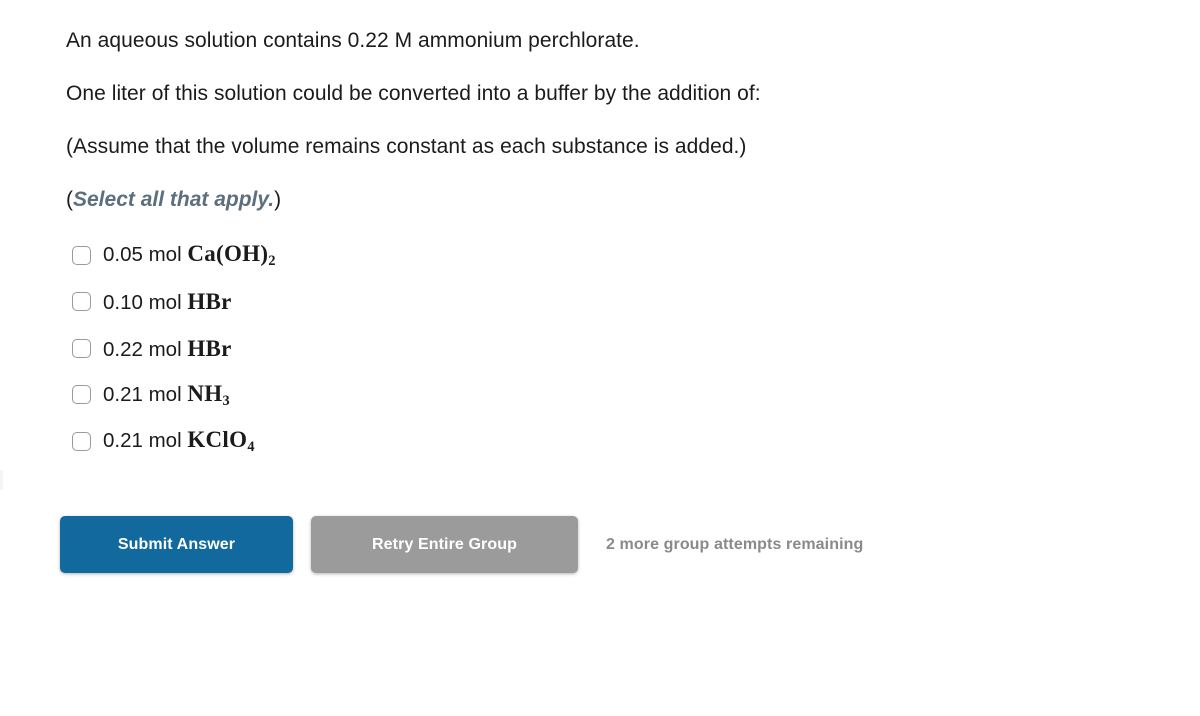 The height and width of the screenshot is (716, 1200). I want to click on option-amount: 0.05 mol, so click(145, 255).